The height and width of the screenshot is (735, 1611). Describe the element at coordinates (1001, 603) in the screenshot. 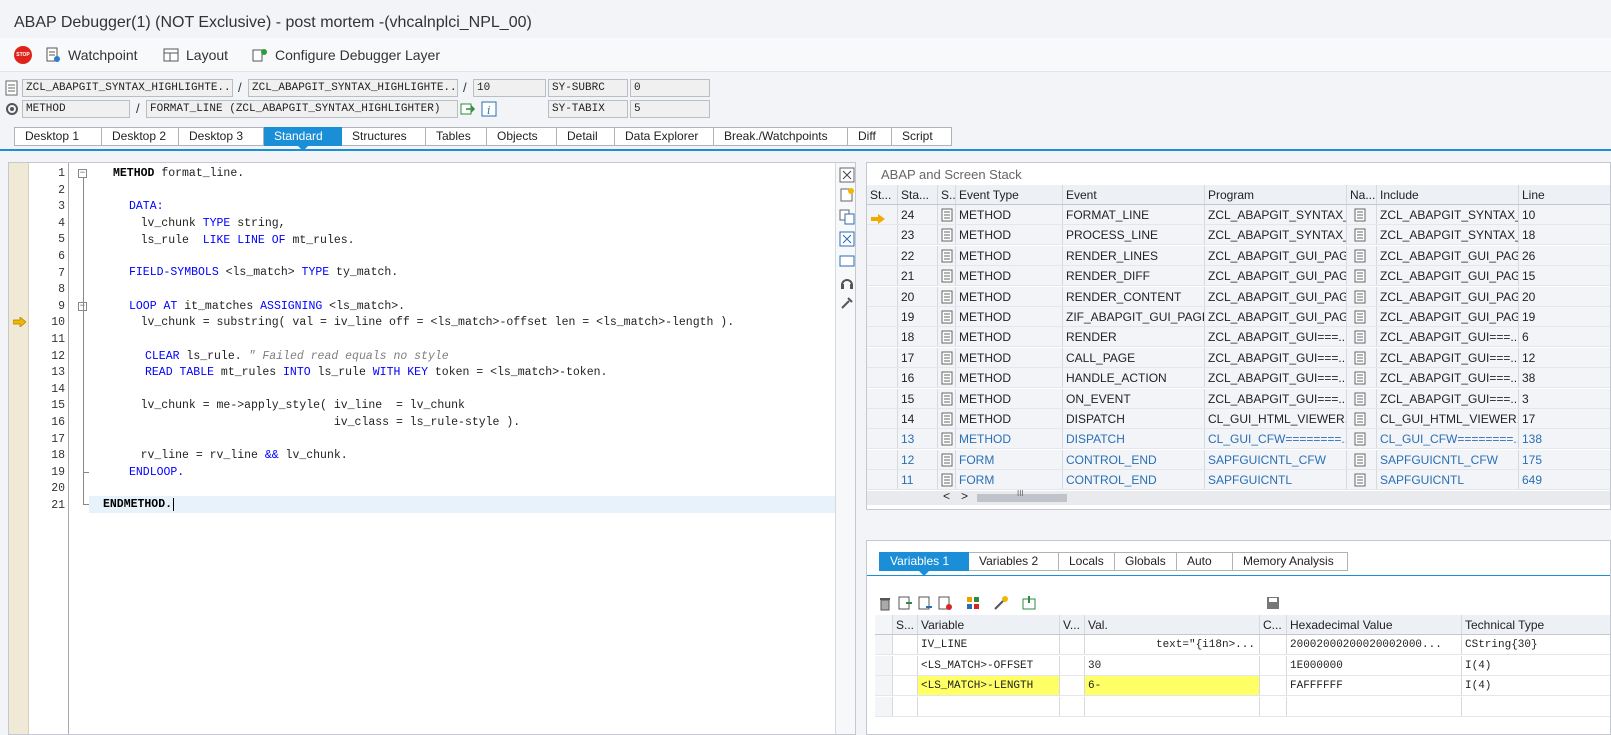

I see `magic-icon` at that location.